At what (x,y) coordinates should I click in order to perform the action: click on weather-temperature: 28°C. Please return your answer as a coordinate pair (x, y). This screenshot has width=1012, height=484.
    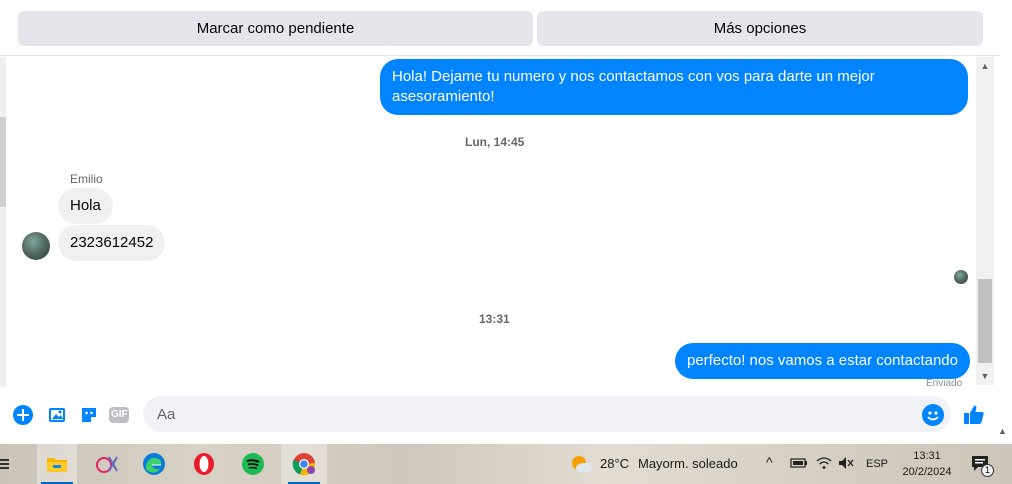
    Looking at the image, I should click on (614, 463).